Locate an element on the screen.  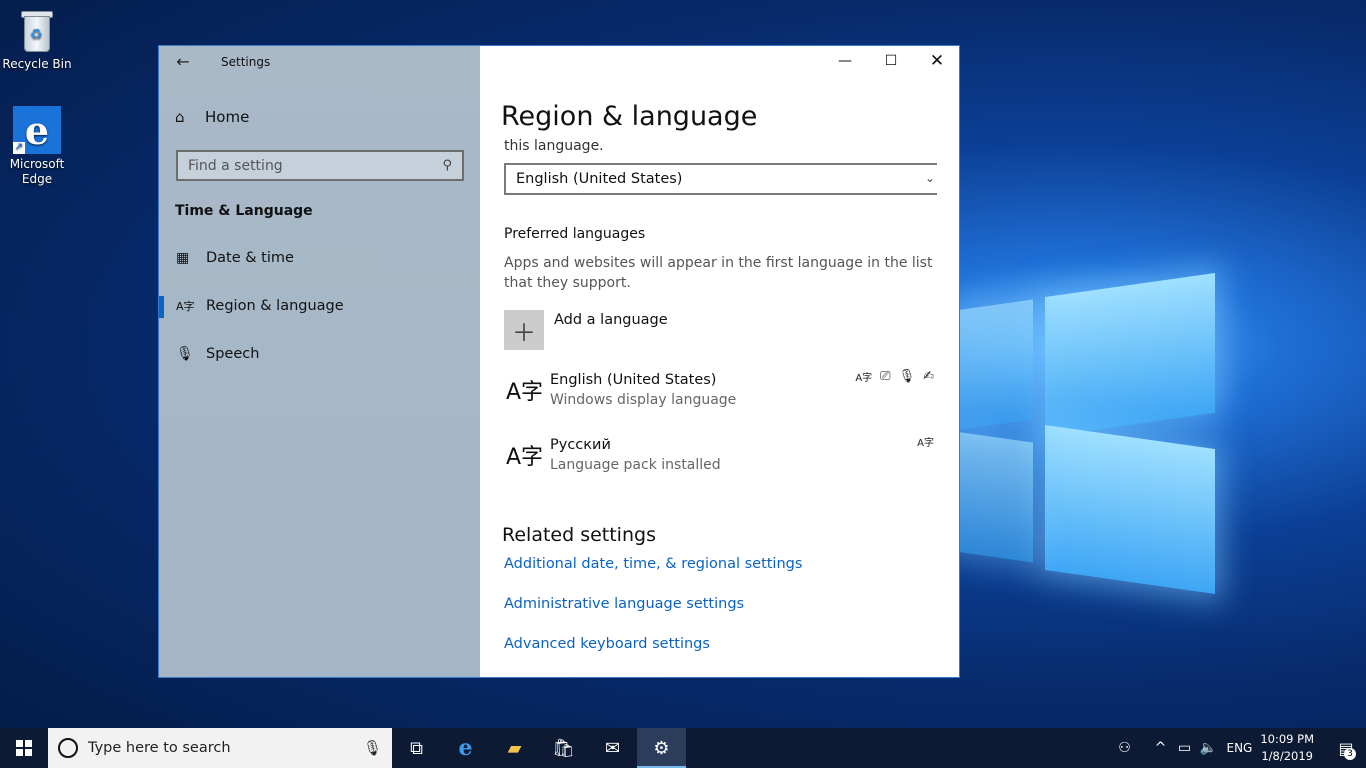
find-setting-box: ⚲ is located at coordinates (320, 165).